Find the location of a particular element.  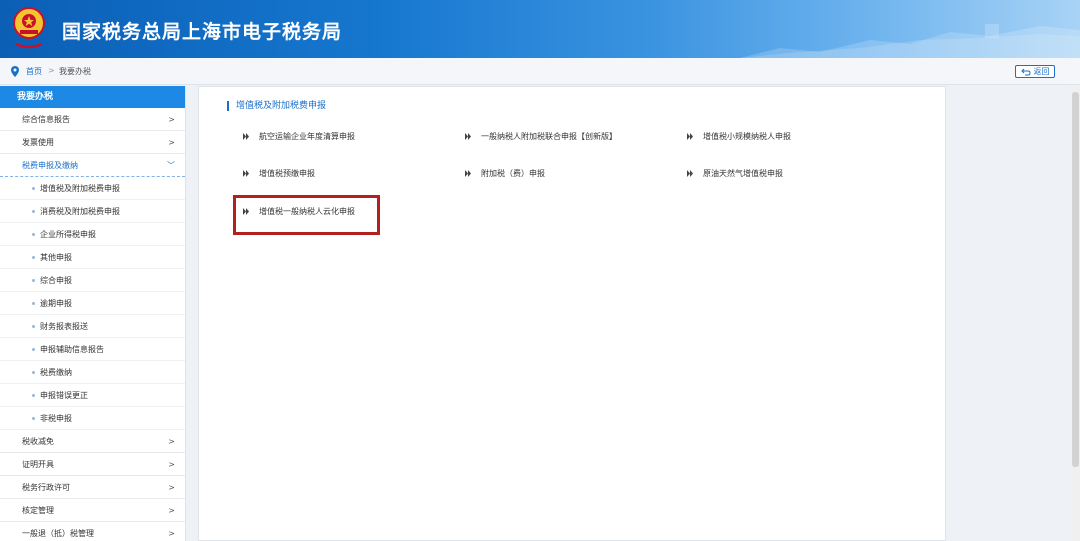

sidebar-subitem: 申报错误更正 is located at coordinates (92, 395).